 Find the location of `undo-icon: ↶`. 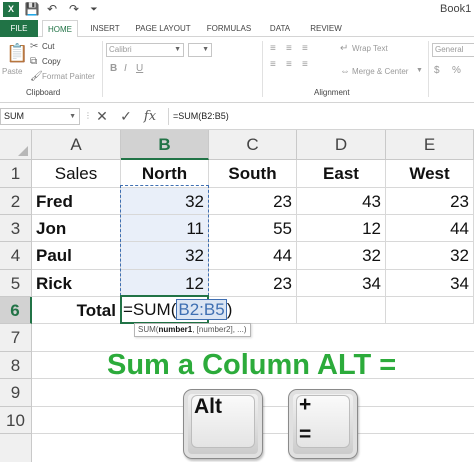

undo-icon: ↶ is located at coordinates (52, 9).